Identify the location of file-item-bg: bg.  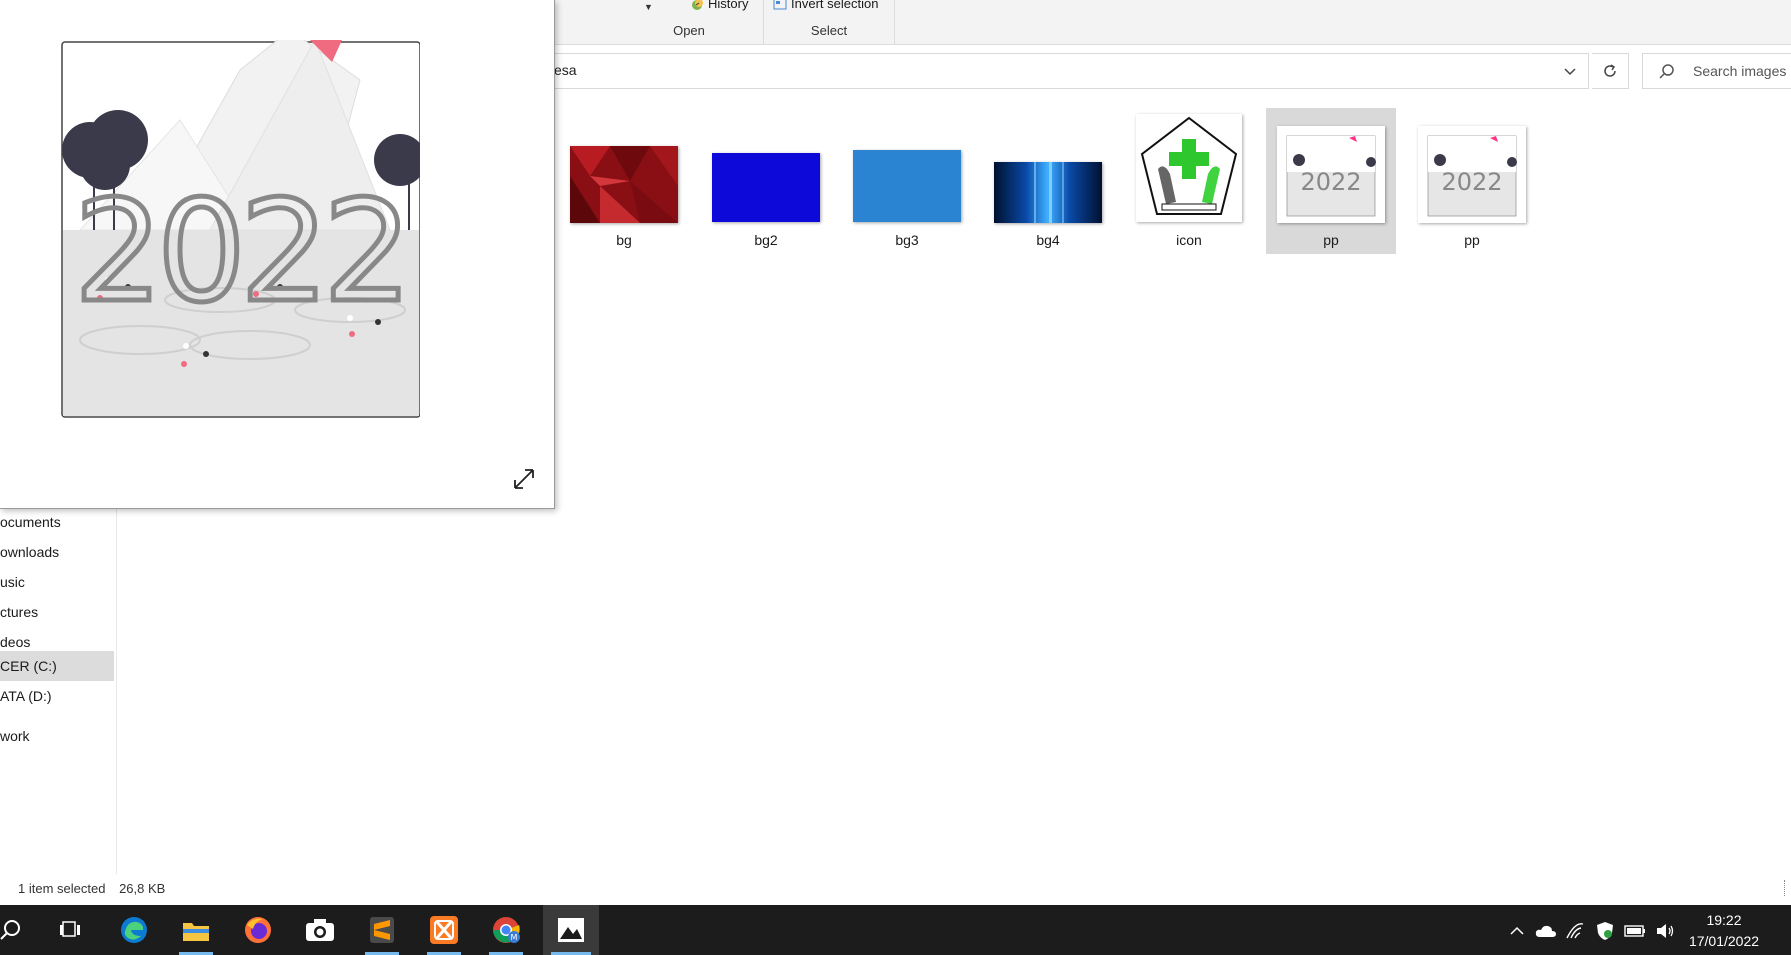
(624, 181).